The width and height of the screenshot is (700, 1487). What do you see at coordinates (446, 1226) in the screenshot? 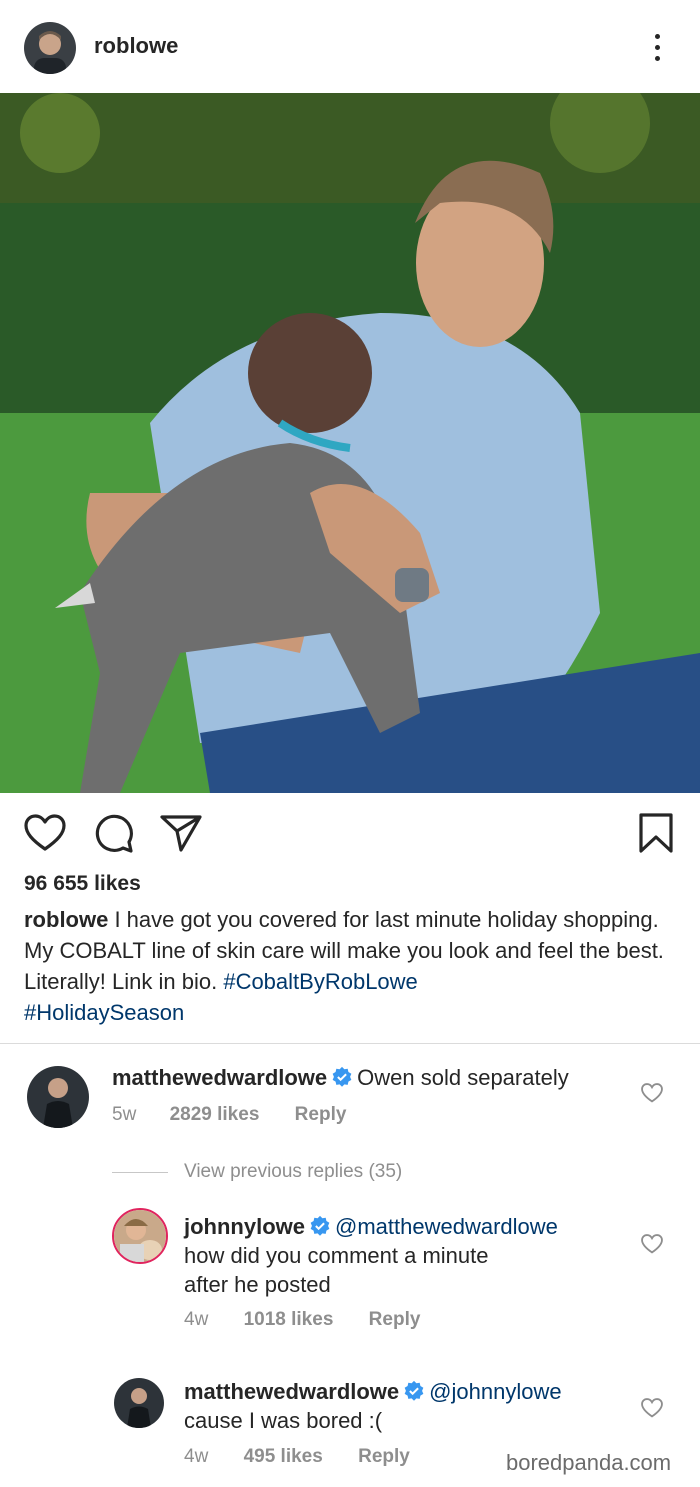
I see `mention-link: @matthewedwardlowe` at bounding box center [446, 1226].